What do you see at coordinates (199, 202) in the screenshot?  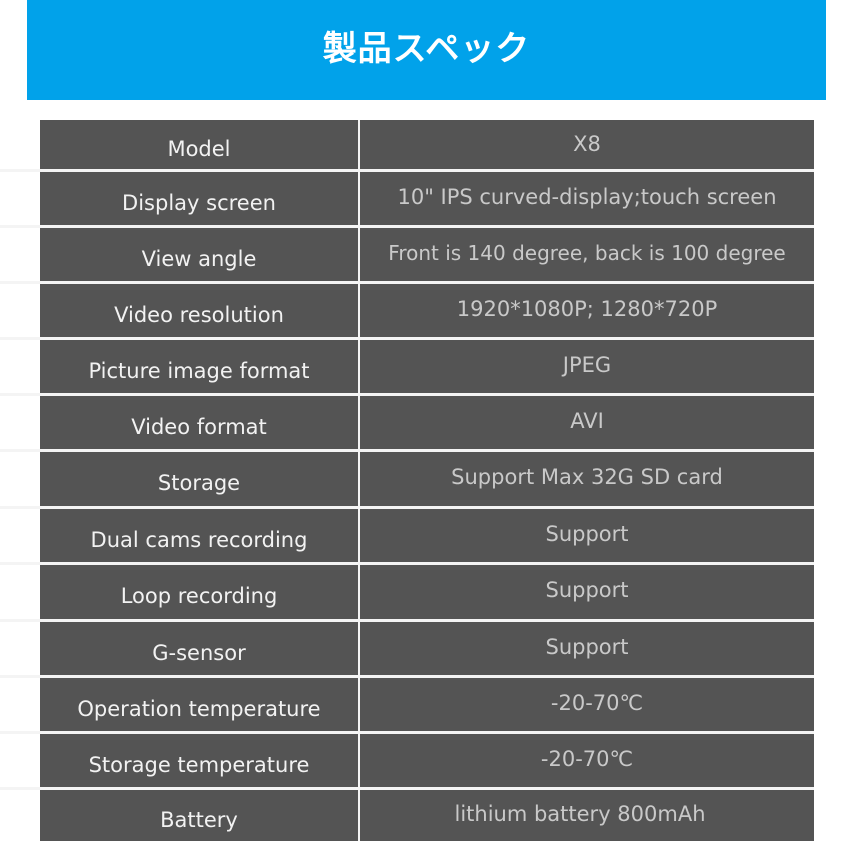 I see `spec-label: Display screen` at bounding box center [199, 202].